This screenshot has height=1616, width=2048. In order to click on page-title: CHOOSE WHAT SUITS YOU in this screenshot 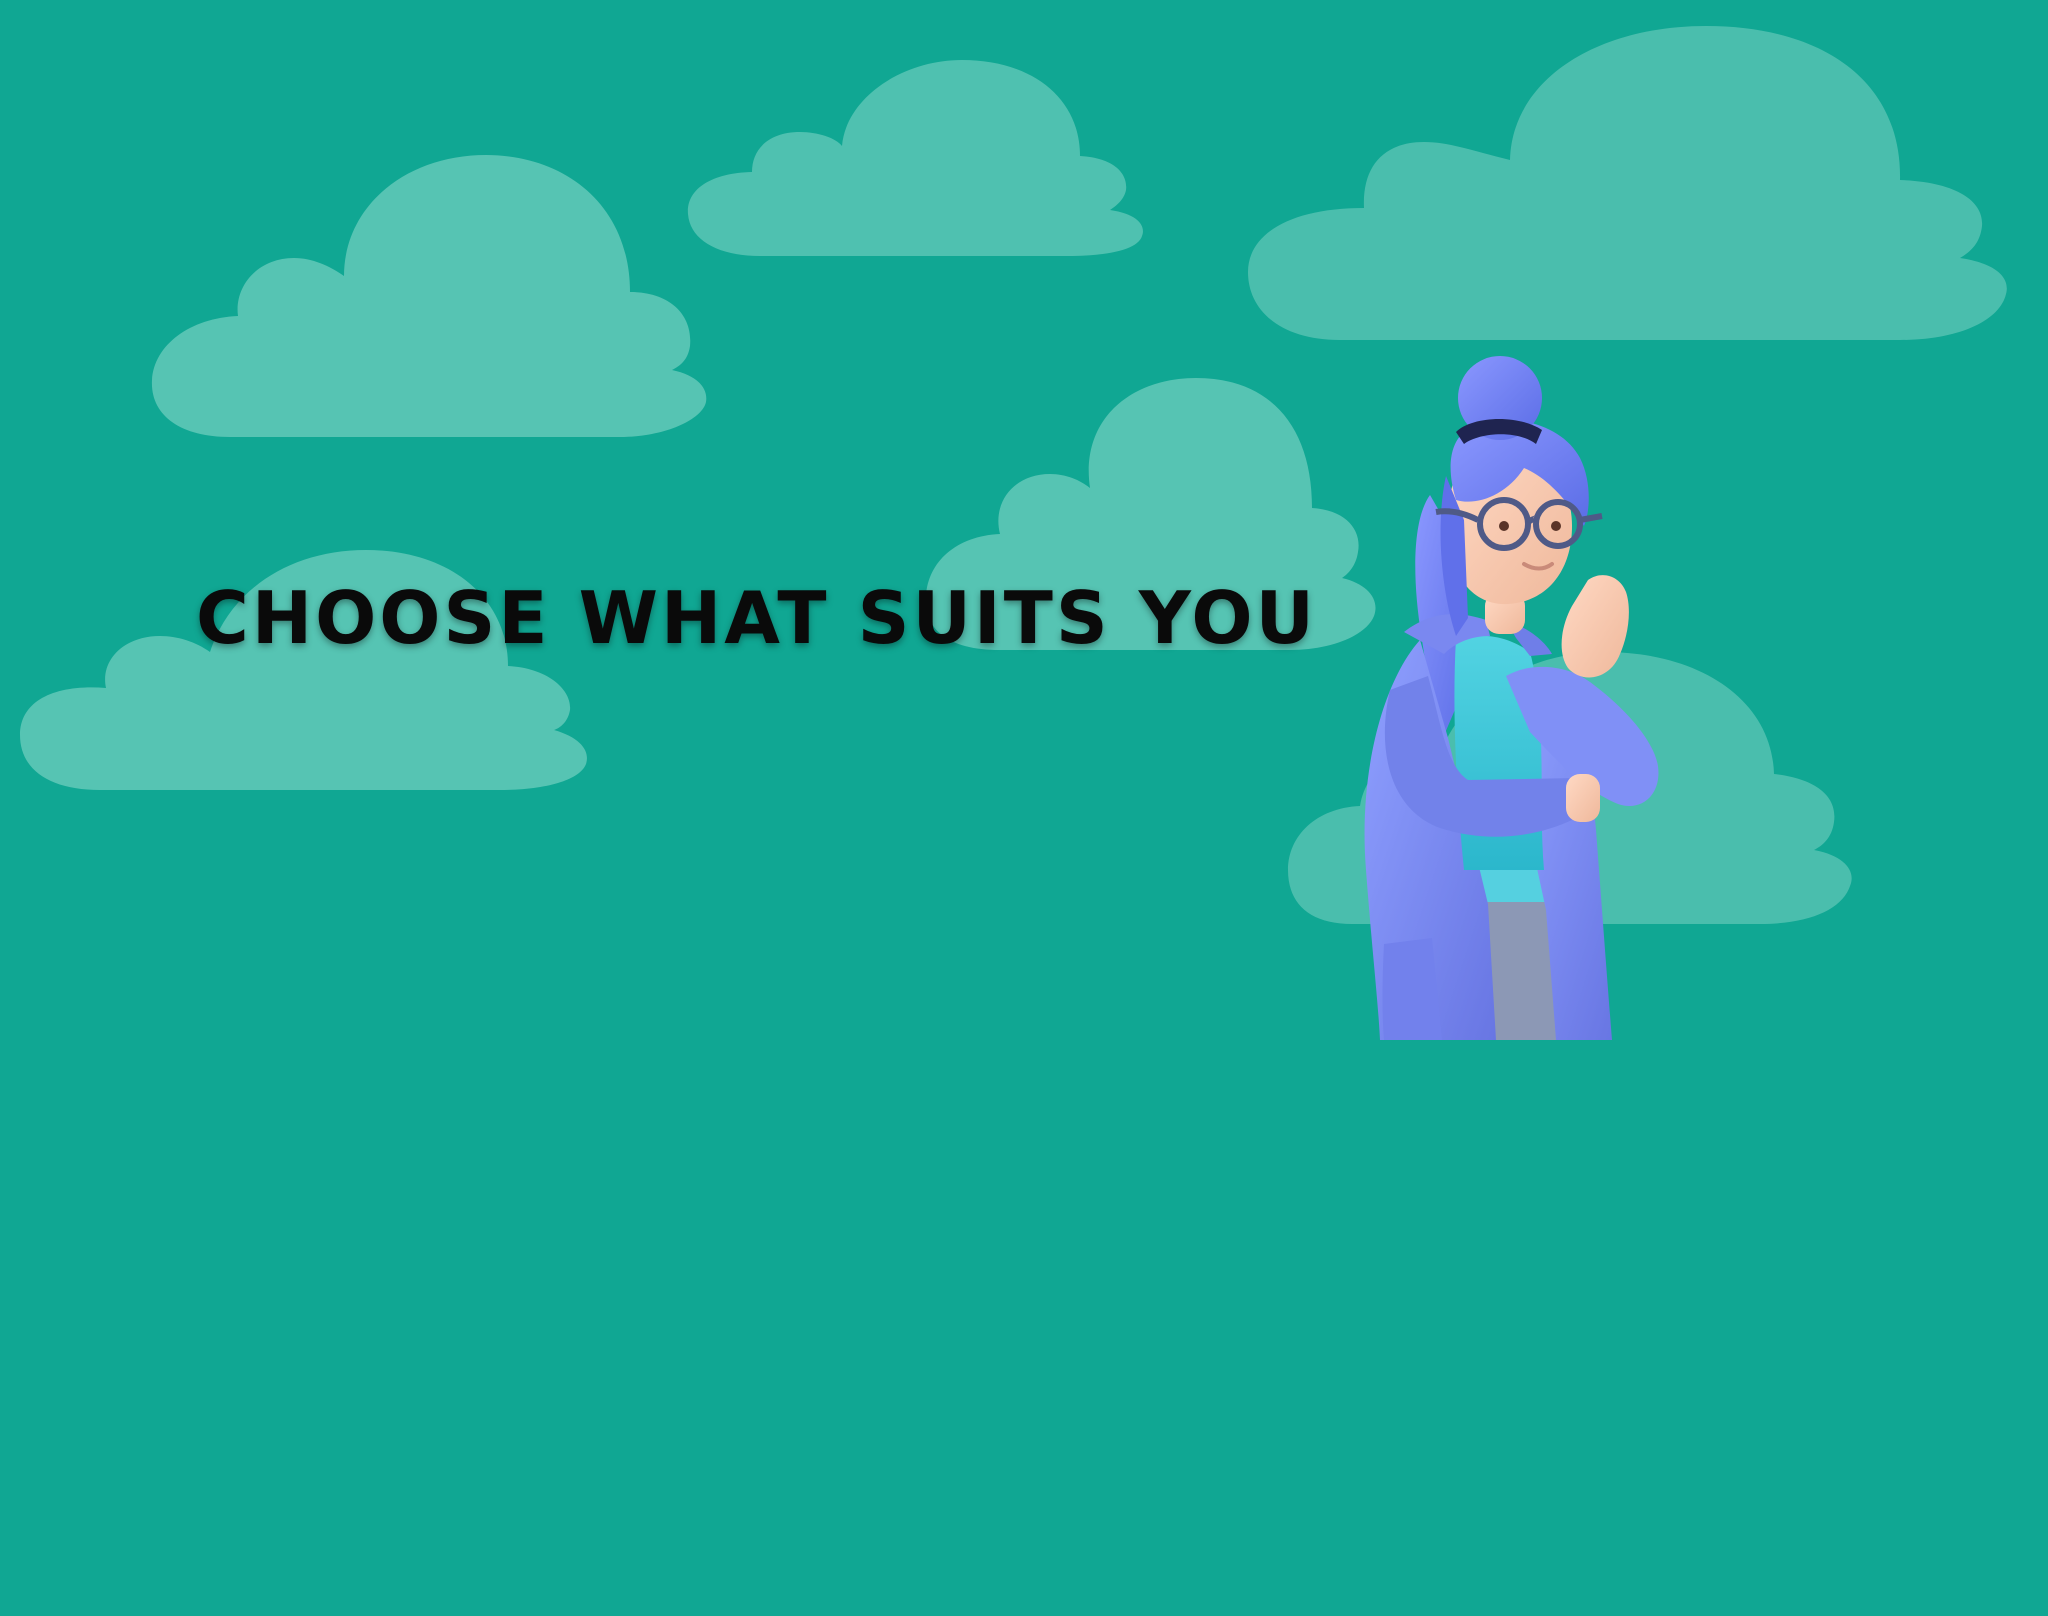, I will do `click(756, 618)`.